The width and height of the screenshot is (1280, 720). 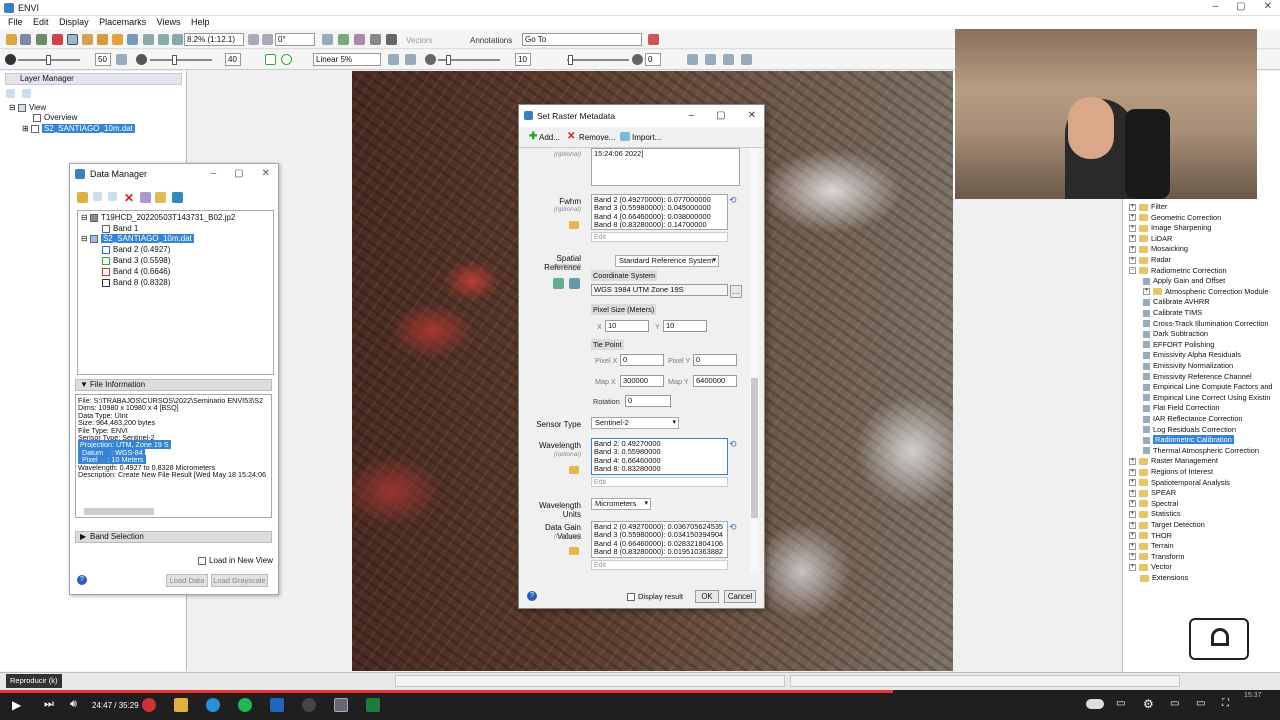 I want to click on portal-icon, so click(x=391, y=39).